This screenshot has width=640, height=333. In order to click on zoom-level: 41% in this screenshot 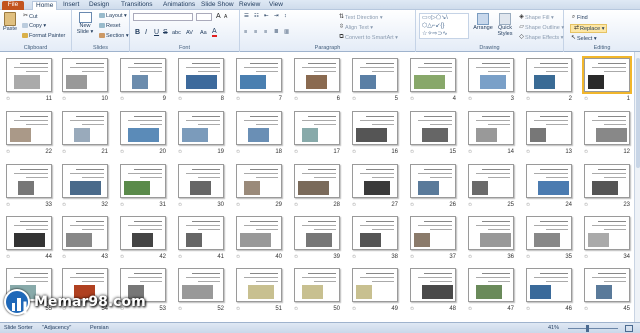, I will do `click(553, 328)`.